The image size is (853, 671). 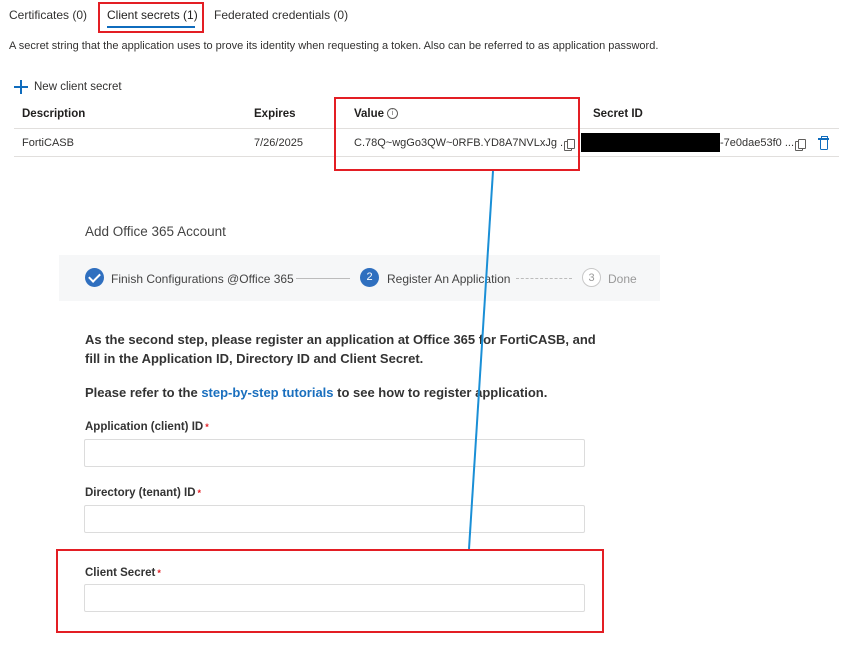 I want to click on step-3-label: Done, so click(x=622, y=279).